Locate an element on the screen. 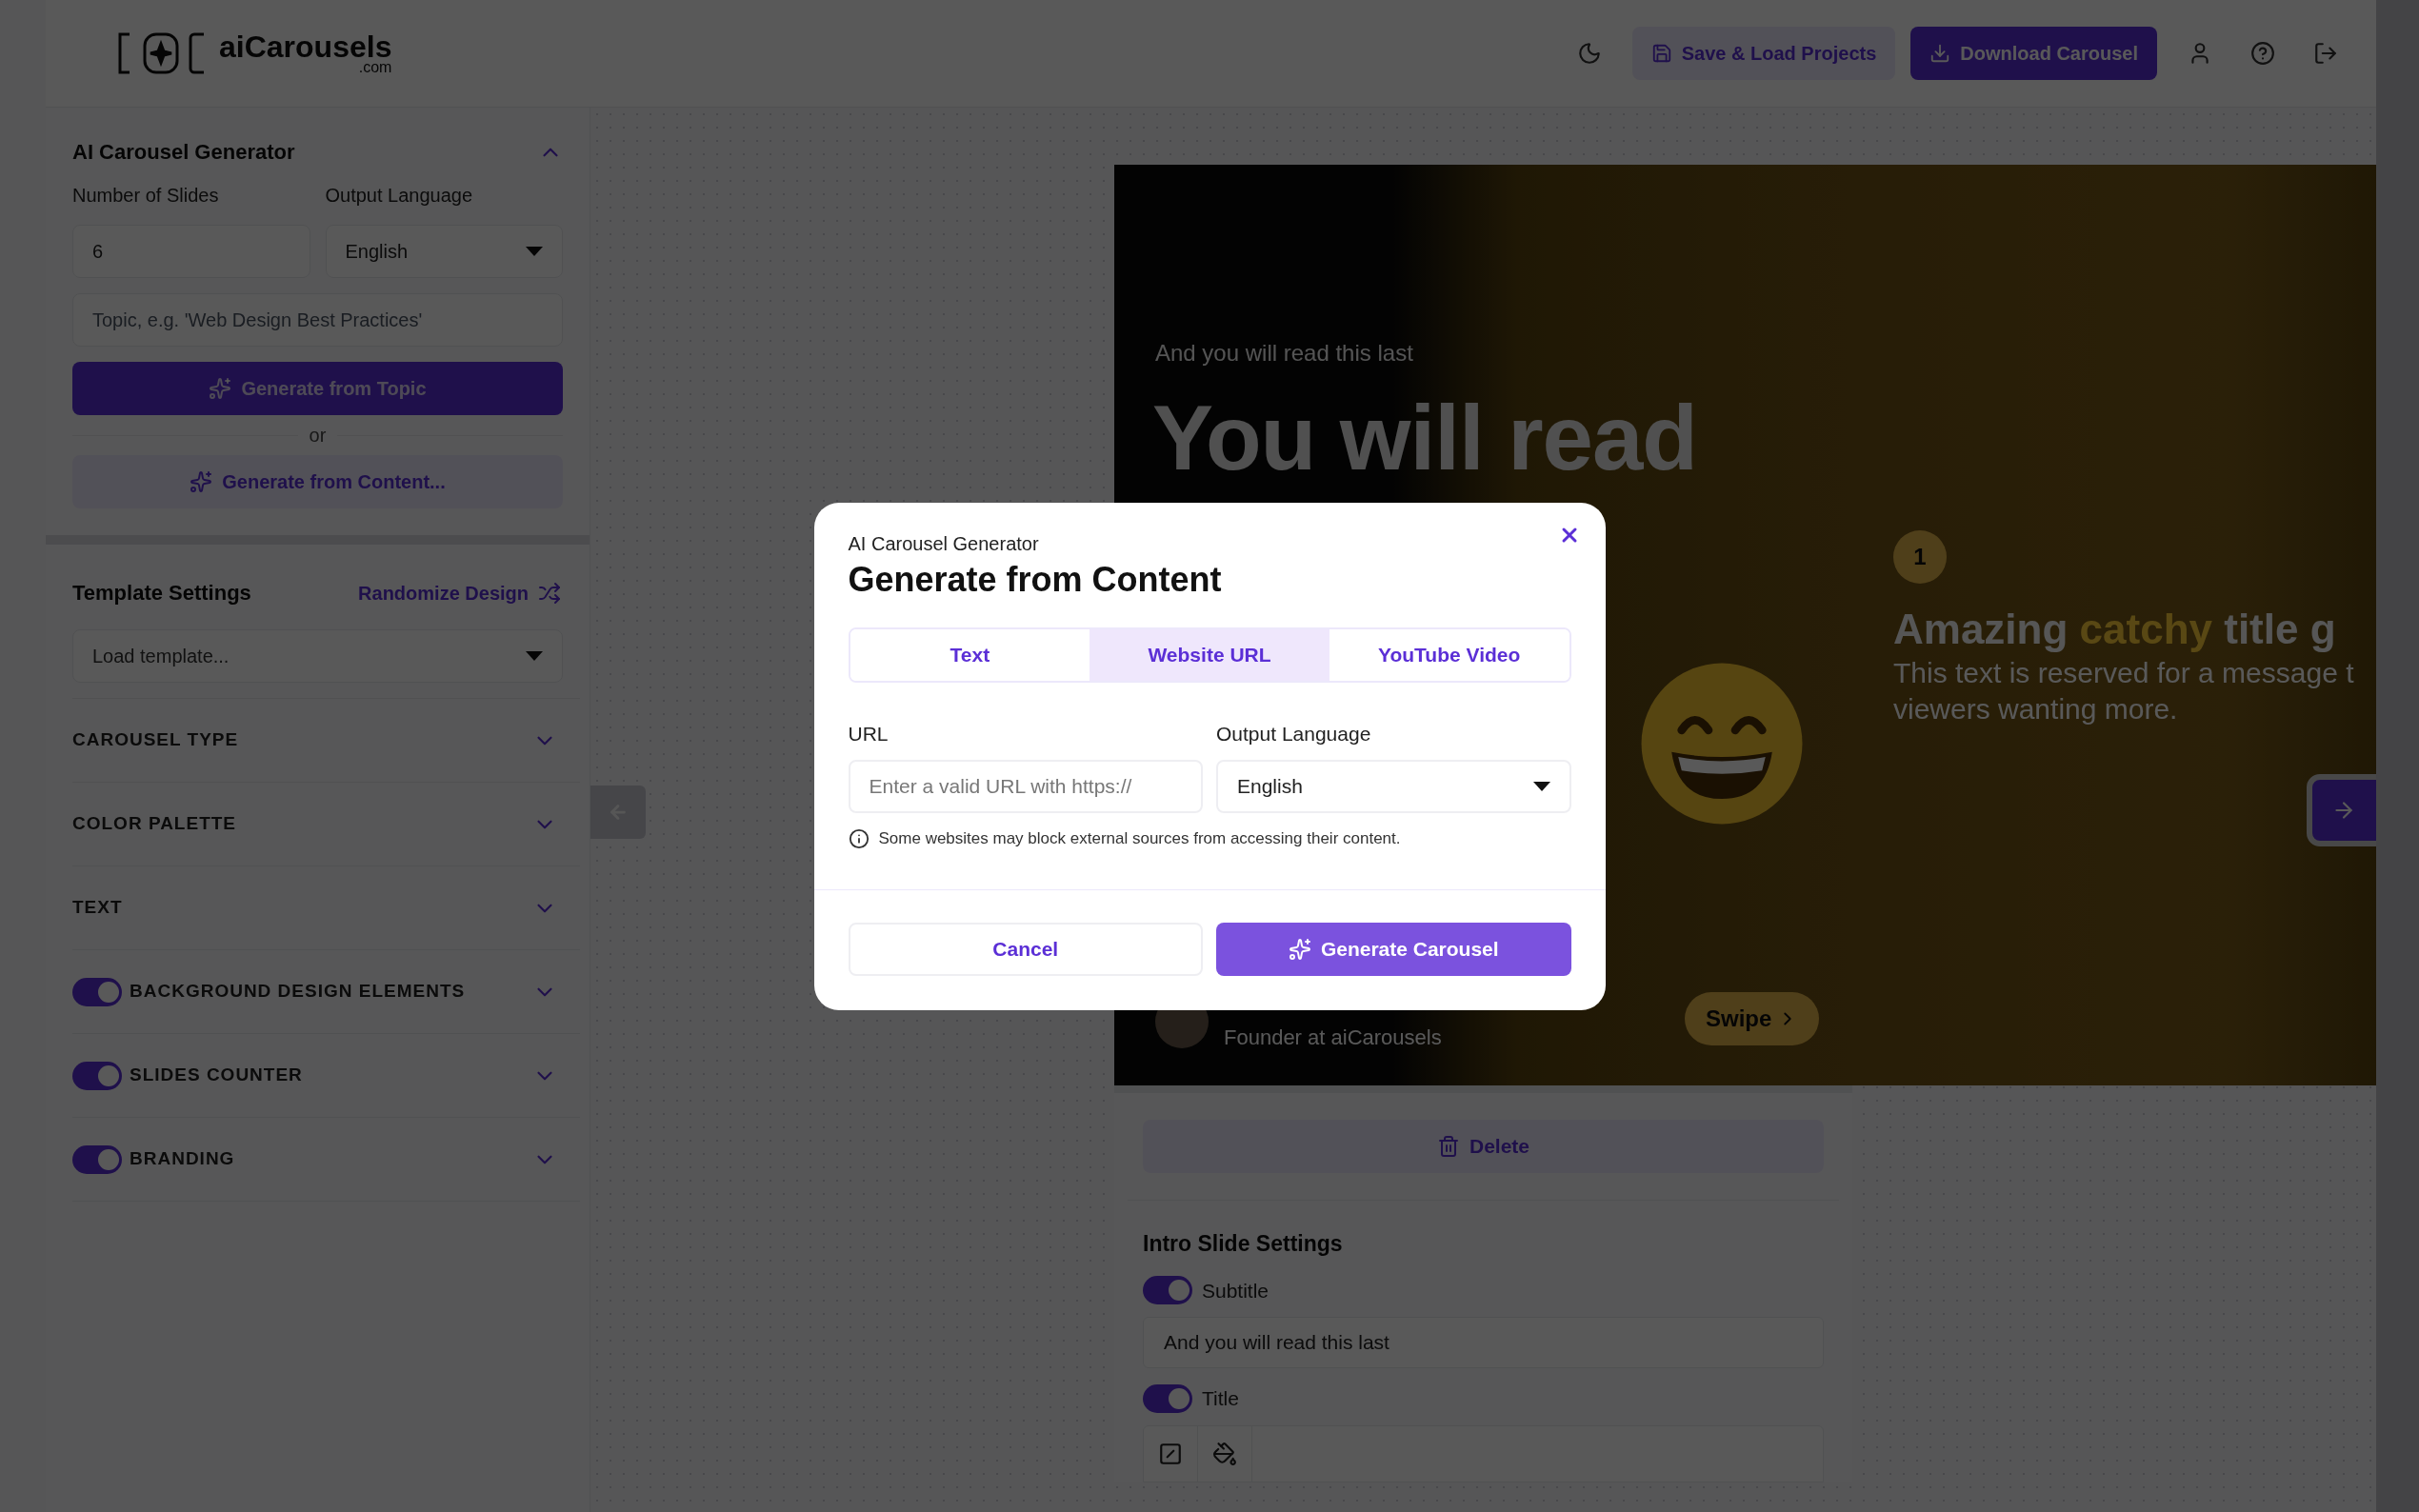 The image size is (2419, 1512). accordion-label: SLIDES COUNTER is located at coordinates (216, 1075).